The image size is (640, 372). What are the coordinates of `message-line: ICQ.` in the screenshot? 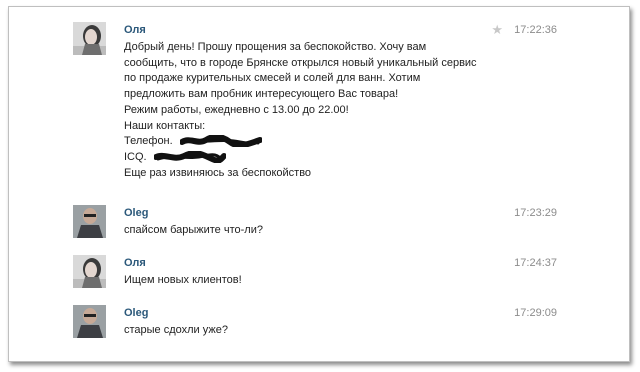 It's located at (135, 156).